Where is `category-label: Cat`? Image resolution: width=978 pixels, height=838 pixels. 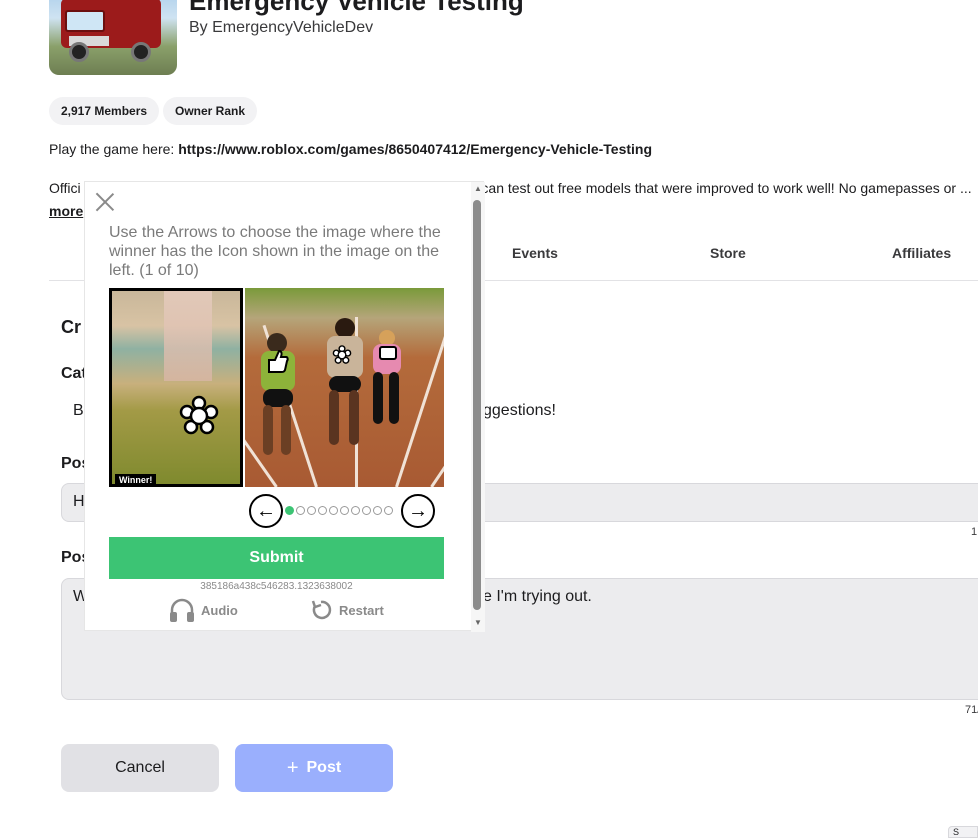 category-label: Cat is located at coordinates (74, 373).